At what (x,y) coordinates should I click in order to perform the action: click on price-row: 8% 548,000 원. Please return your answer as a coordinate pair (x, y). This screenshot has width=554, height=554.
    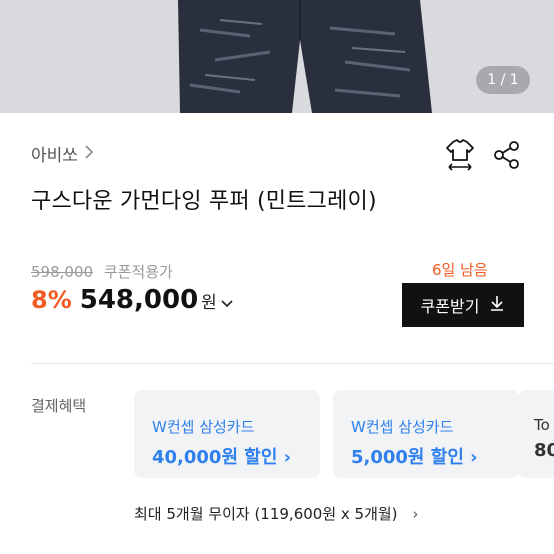
    Looking at the image, I should click on (132, 300).